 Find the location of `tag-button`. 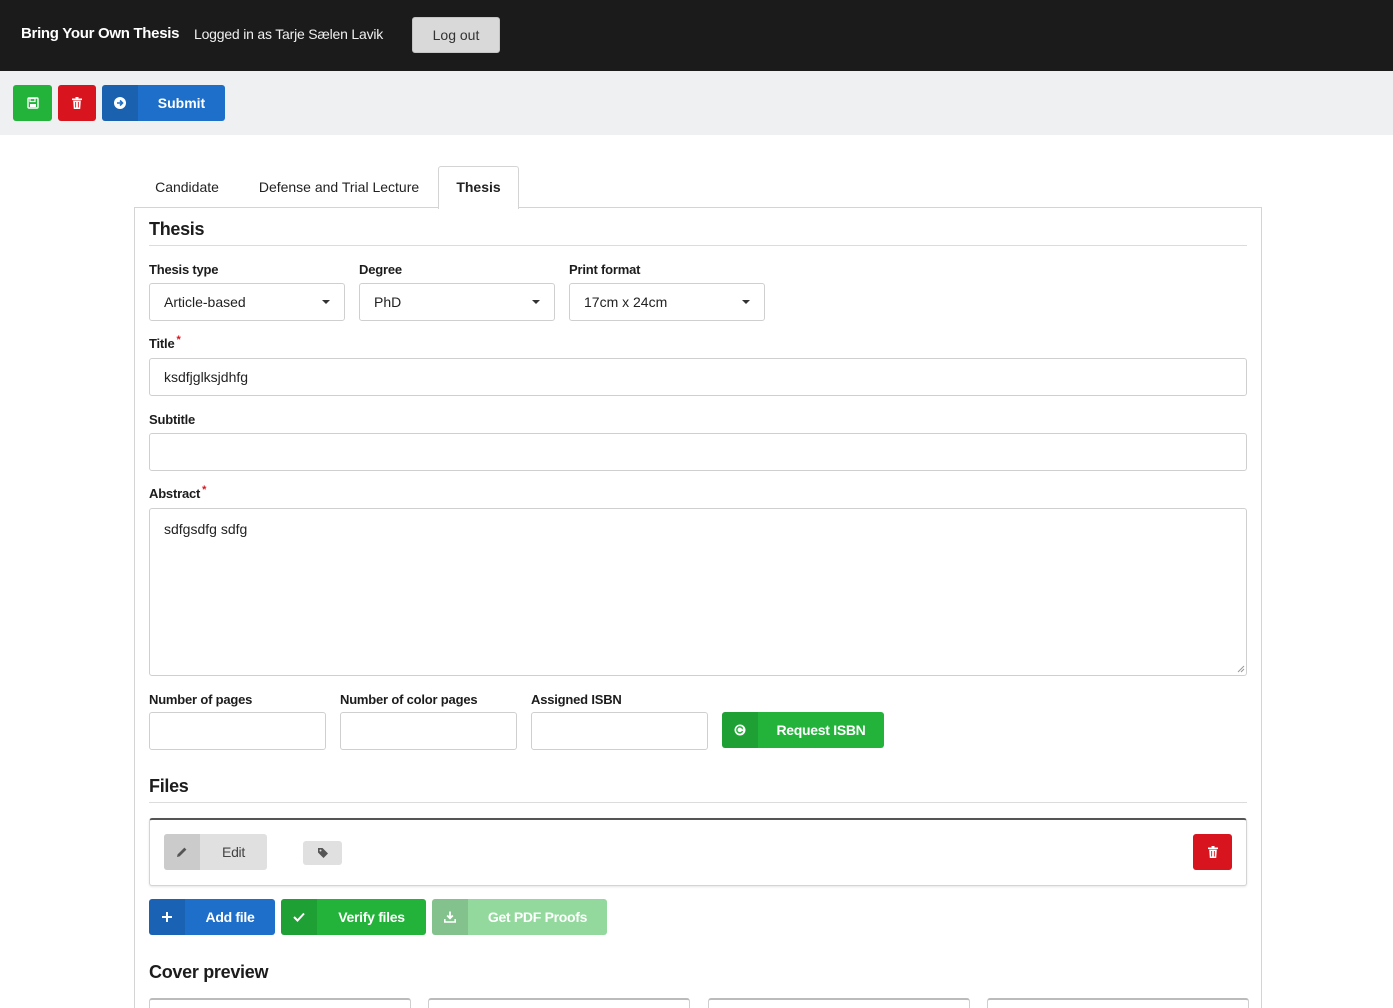

tag-button is located at coordinates (322, 853).